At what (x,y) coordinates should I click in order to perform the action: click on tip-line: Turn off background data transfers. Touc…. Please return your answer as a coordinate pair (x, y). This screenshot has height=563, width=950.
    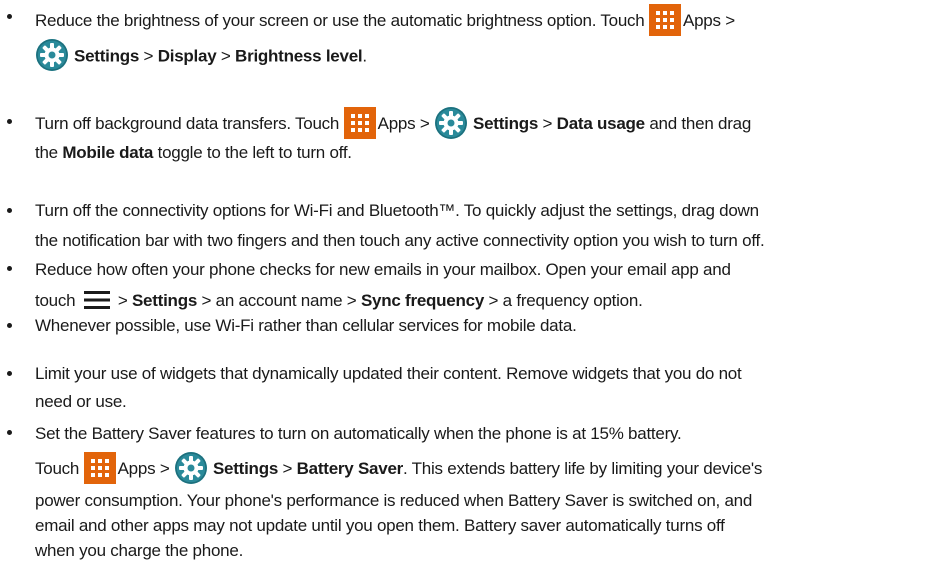
    Looking at the image, I should click on (491, 123).